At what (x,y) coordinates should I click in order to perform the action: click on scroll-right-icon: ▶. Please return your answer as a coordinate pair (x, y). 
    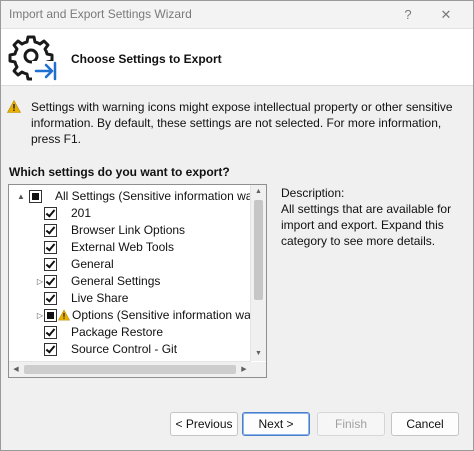
    Looking at the image, I should click on (244, 369).